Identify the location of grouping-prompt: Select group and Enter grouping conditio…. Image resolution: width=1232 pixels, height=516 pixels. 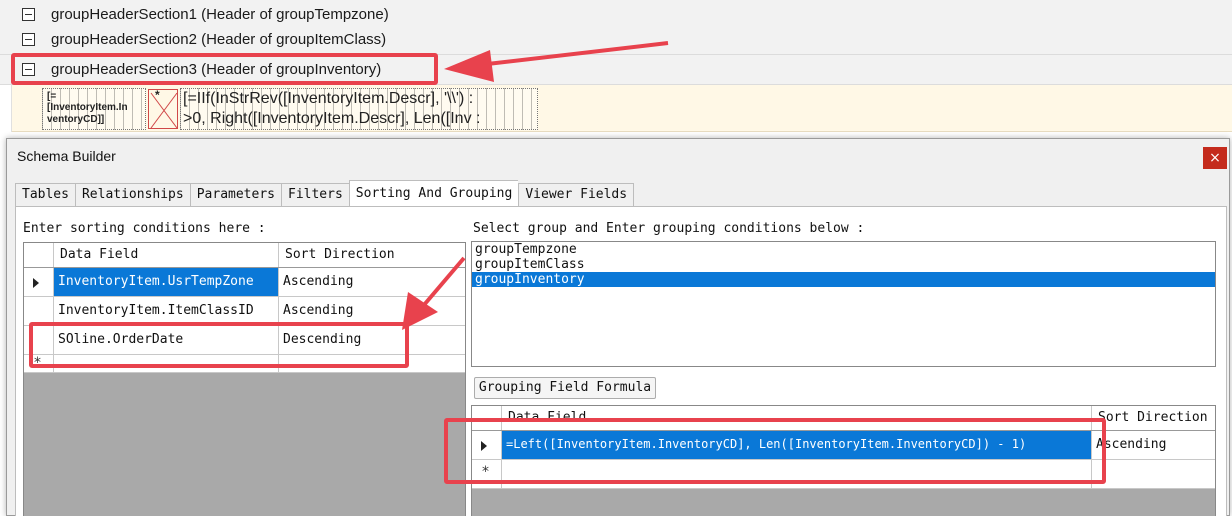
(669, 228).